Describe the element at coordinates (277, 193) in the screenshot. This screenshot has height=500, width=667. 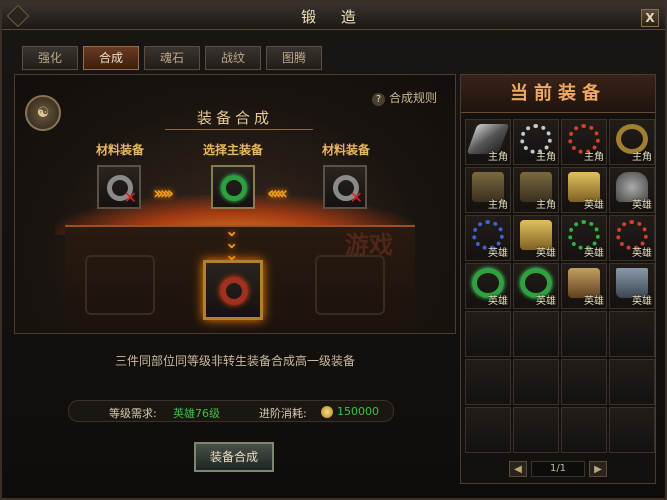
I see `arrows-left-icon: ‹‹‹‹‹` at that location.